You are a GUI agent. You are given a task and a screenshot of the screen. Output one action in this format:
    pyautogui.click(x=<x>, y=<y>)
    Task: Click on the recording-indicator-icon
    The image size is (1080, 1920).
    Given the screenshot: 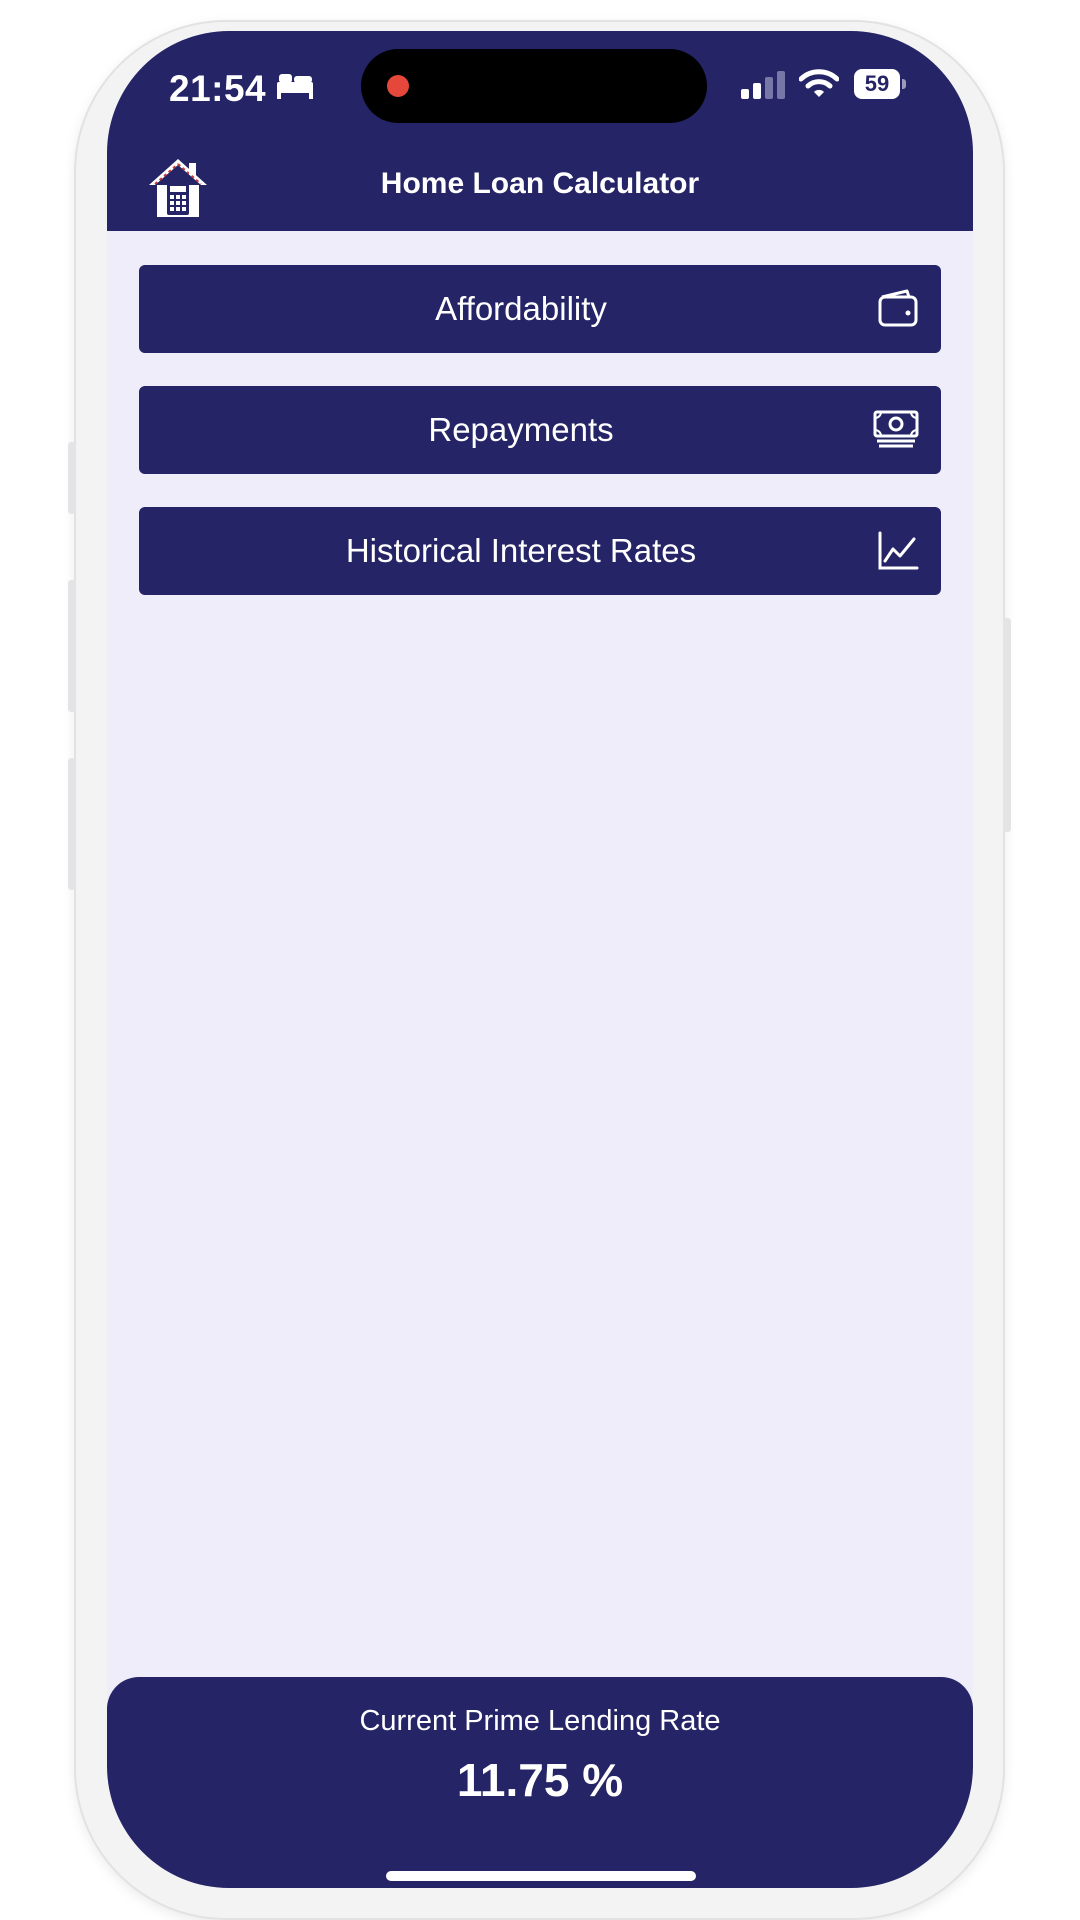 What is the action you would take?
    pyautogui.click(x=398, y=86)
    